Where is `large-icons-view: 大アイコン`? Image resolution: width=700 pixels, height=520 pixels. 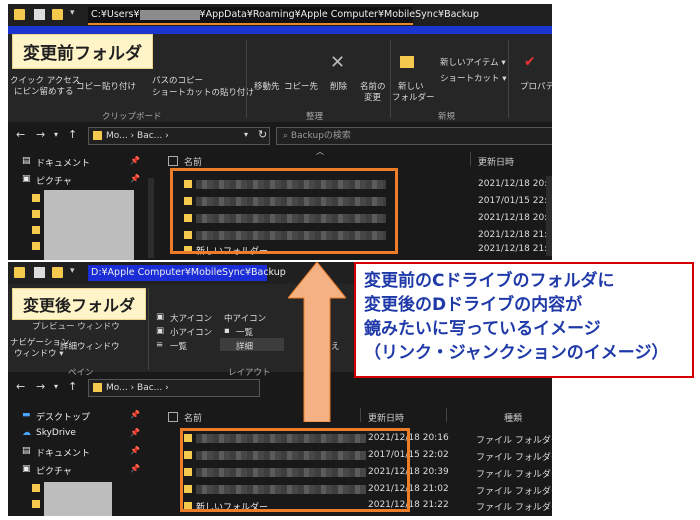
large-icons-view: 大アイコン is located at coordinates (191, 318).